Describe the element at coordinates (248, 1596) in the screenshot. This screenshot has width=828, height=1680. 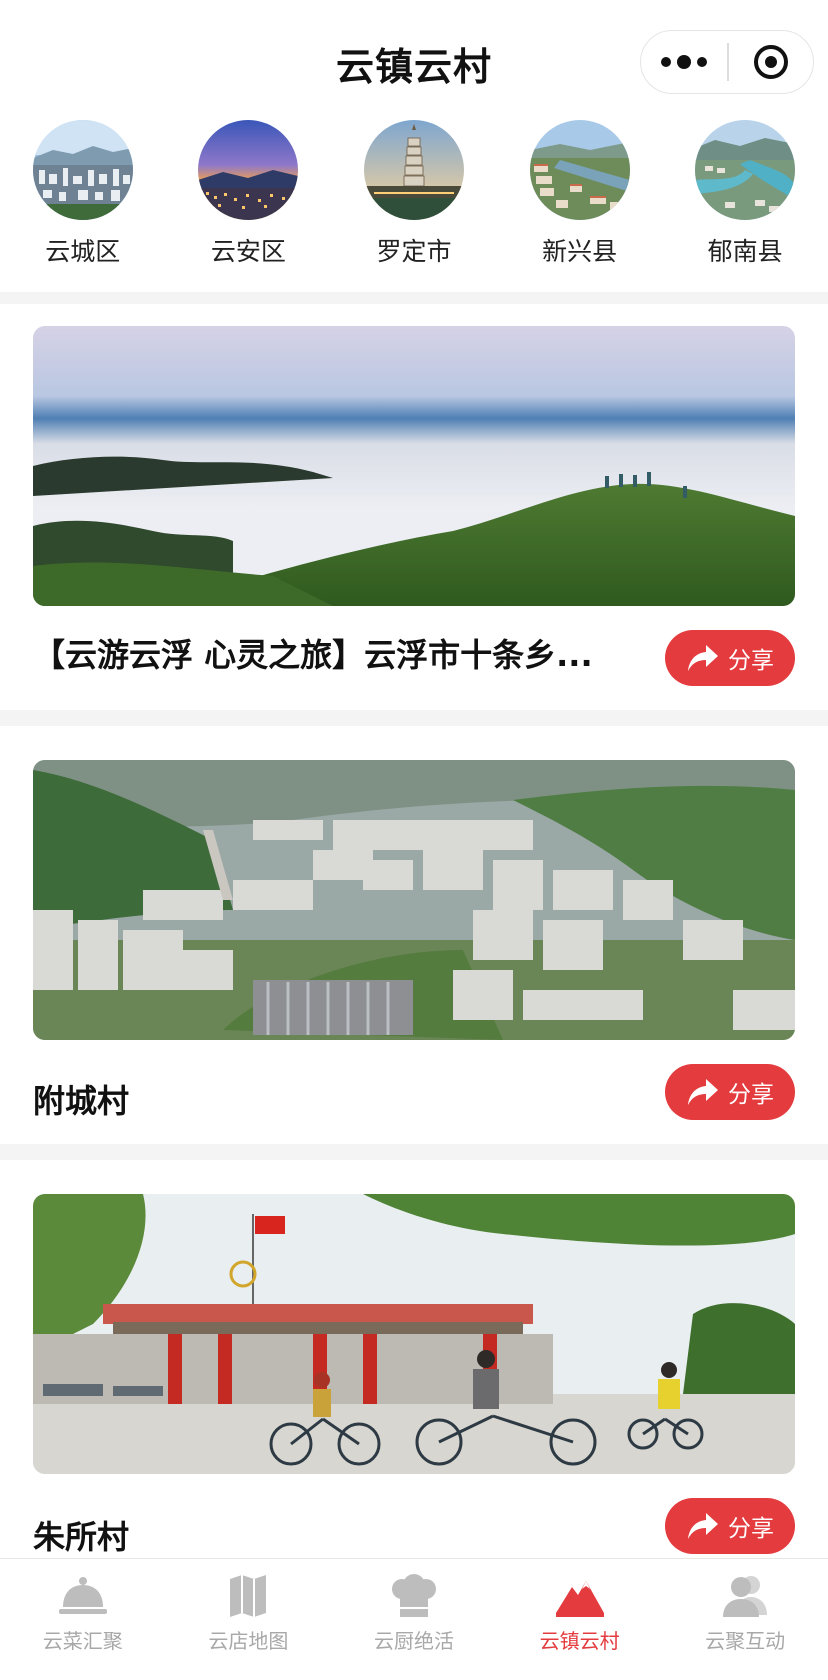
I see `map-icon` at that location.